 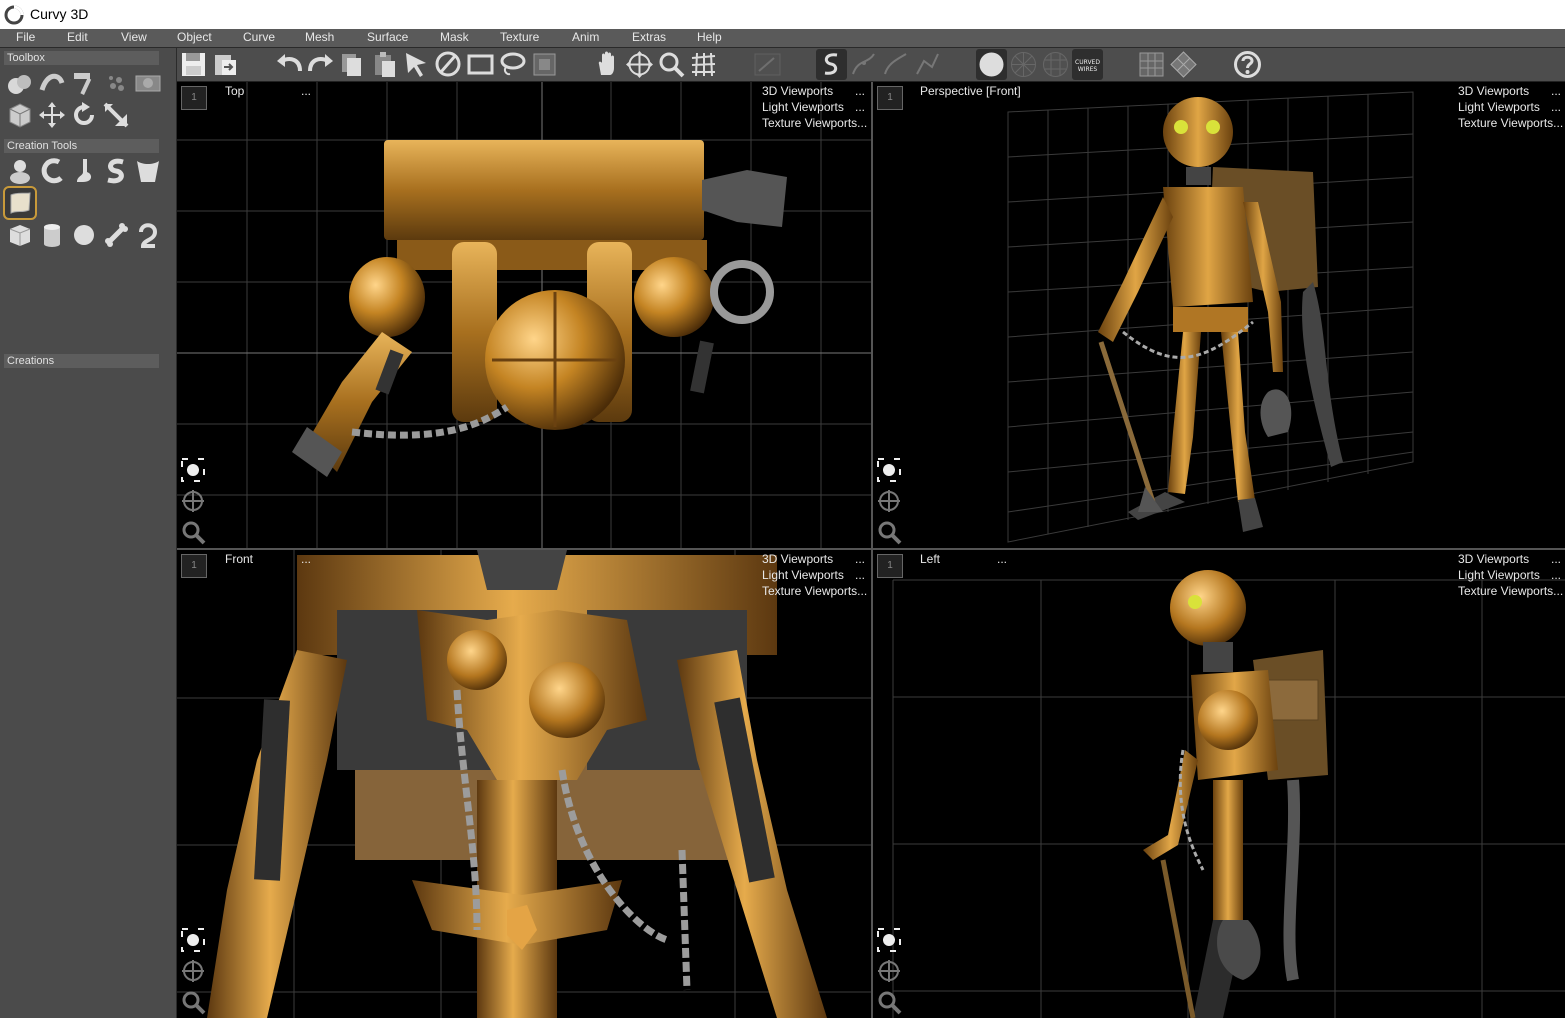 What do you see at coordinates (20, 171) in the screenshot?
I see `blob-tool-icon` at bounding box center [20, 171].